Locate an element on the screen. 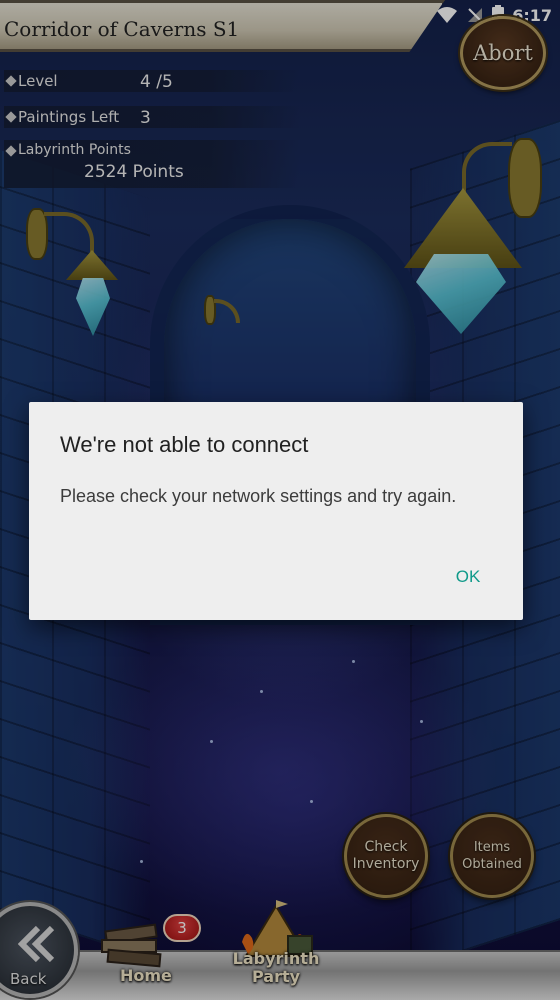  ok-button: OK is located at coordinates (468, 577).